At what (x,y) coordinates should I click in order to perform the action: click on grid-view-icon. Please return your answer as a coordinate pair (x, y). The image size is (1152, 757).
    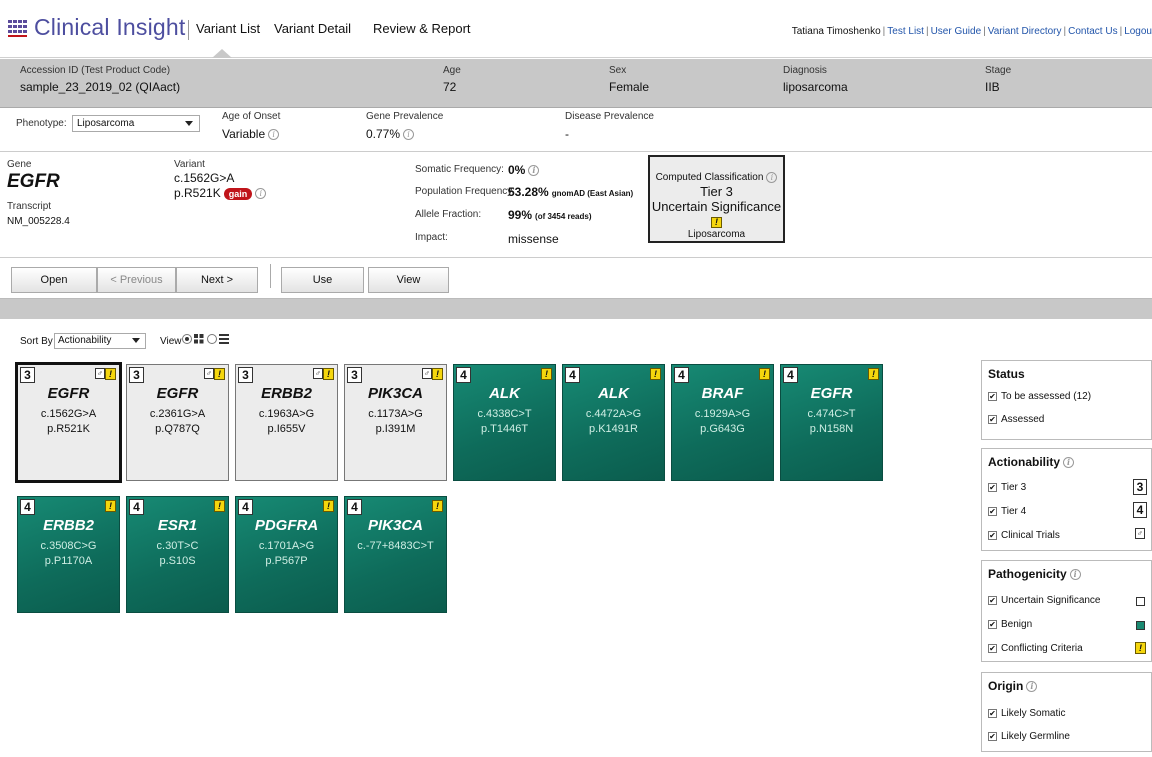
    Looking at the image, I should click on (199, 339).